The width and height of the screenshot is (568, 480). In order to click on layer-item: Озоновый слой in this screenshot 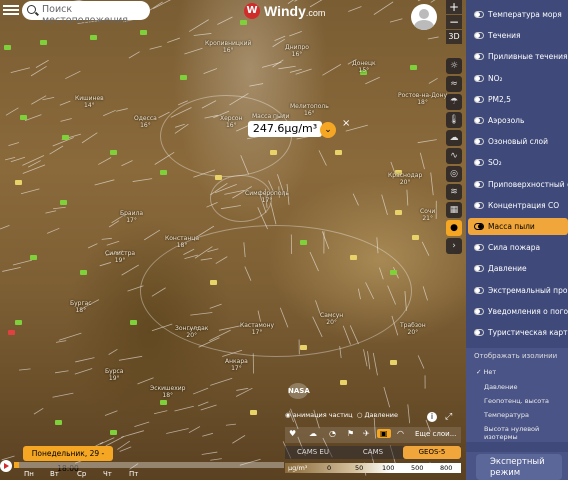, I will do `click(518, 141)`.